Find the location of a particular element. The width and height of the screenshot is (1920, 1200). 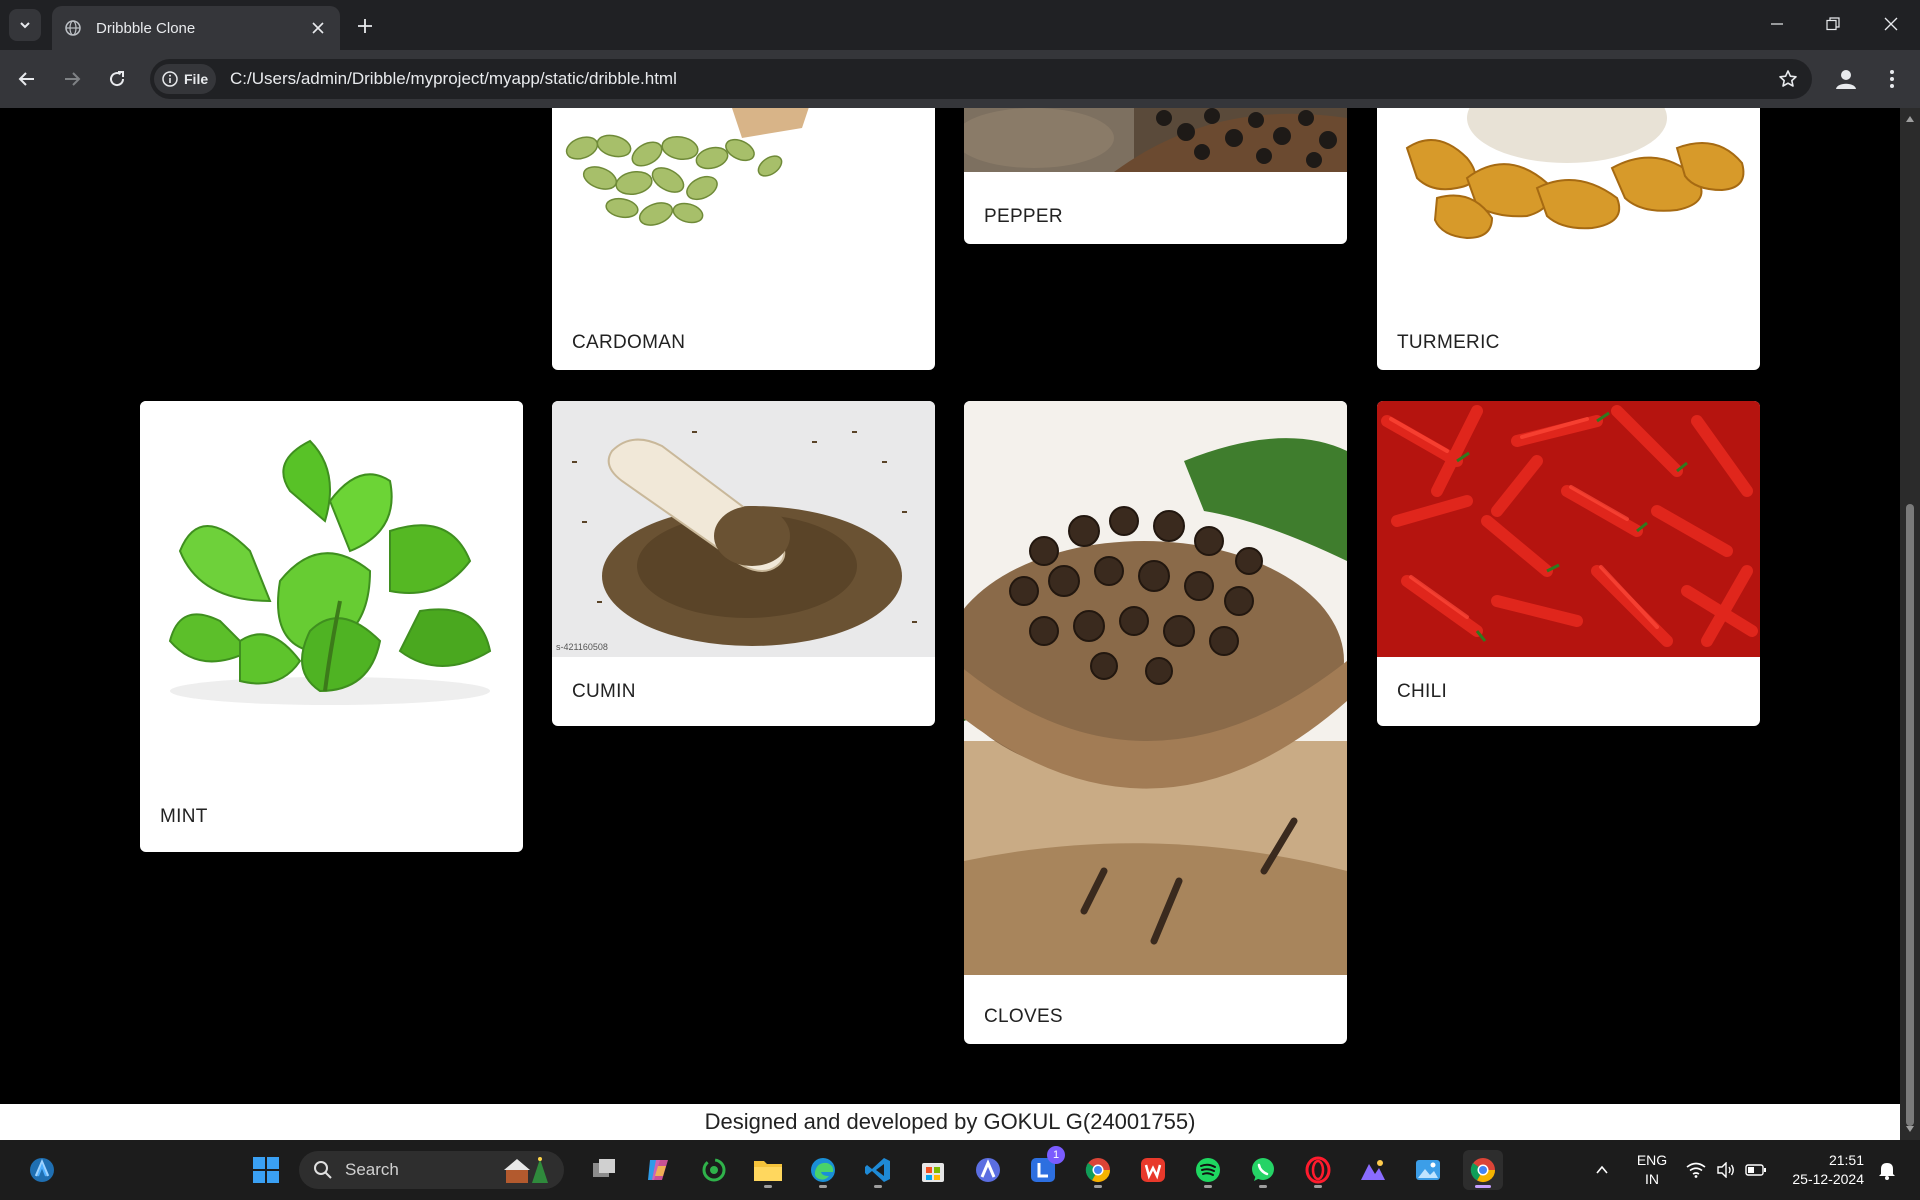

copilot-icon is located at coordinates (658, 1170).